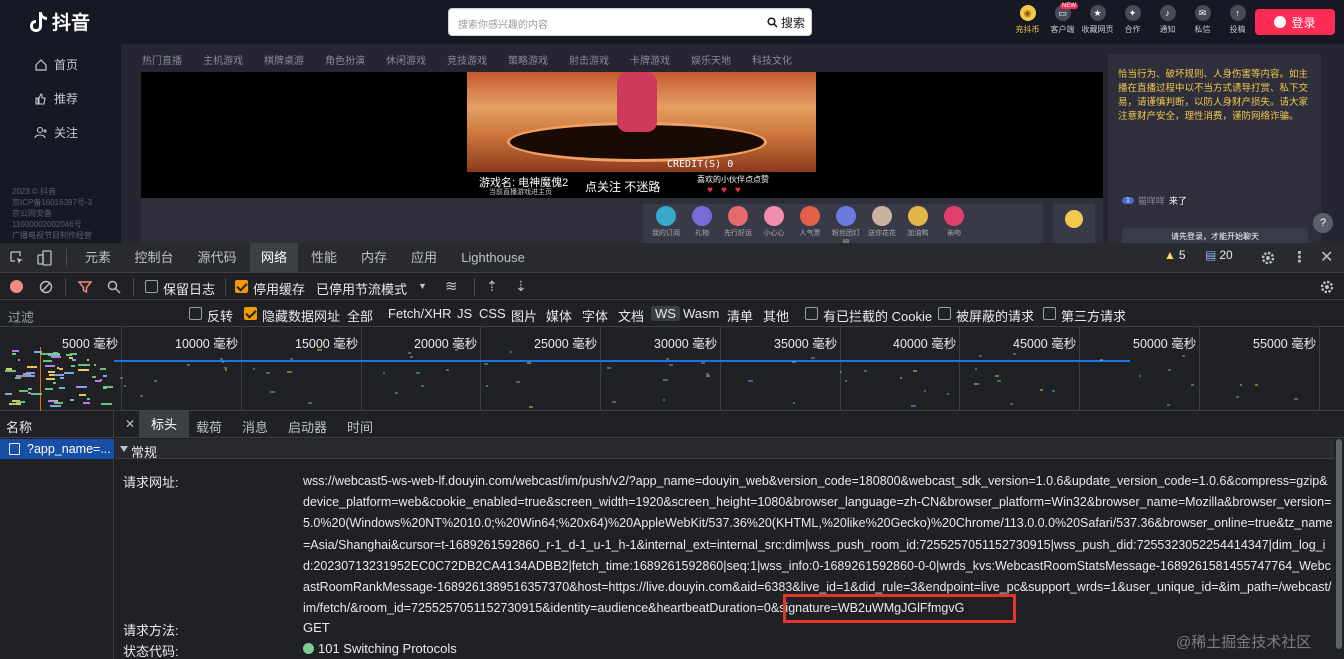  Describe the element at coordinates (1167, 20) in the screenshot. I see `notification-button: ♪ 通知` at that location.